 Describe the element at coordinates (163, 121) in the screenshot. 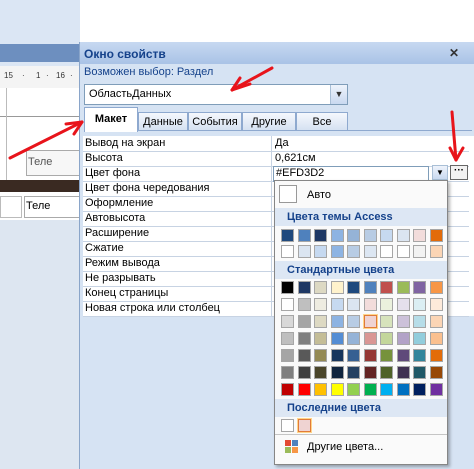

I see `tab-data: Данные` at that location.